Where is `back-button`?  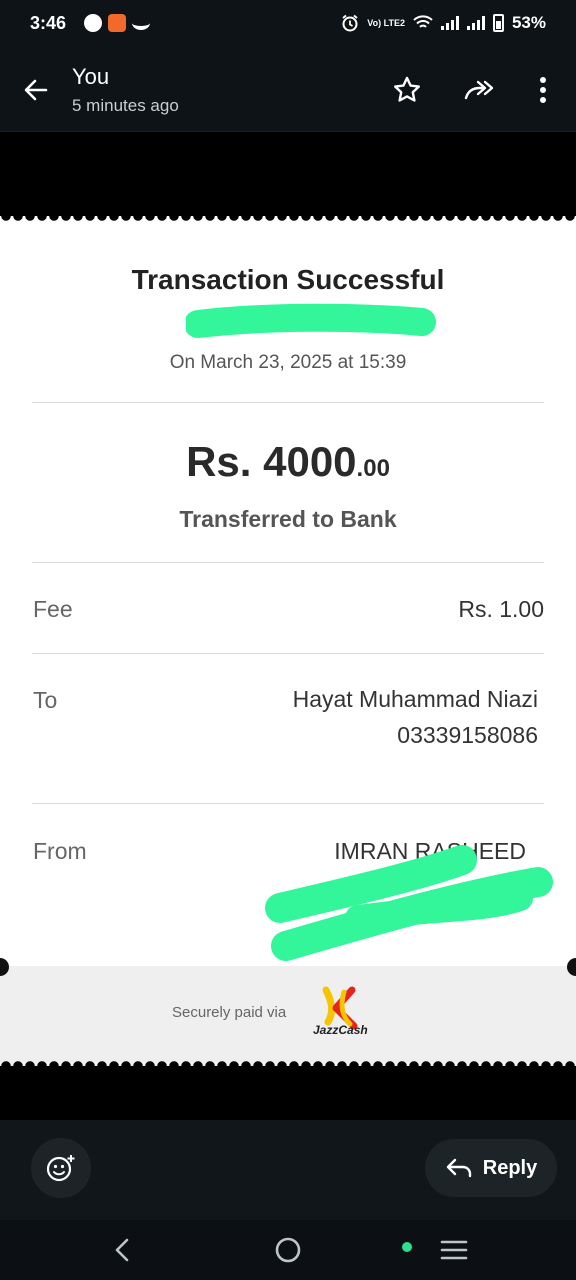 back-button is located at coordinates (36, 90).